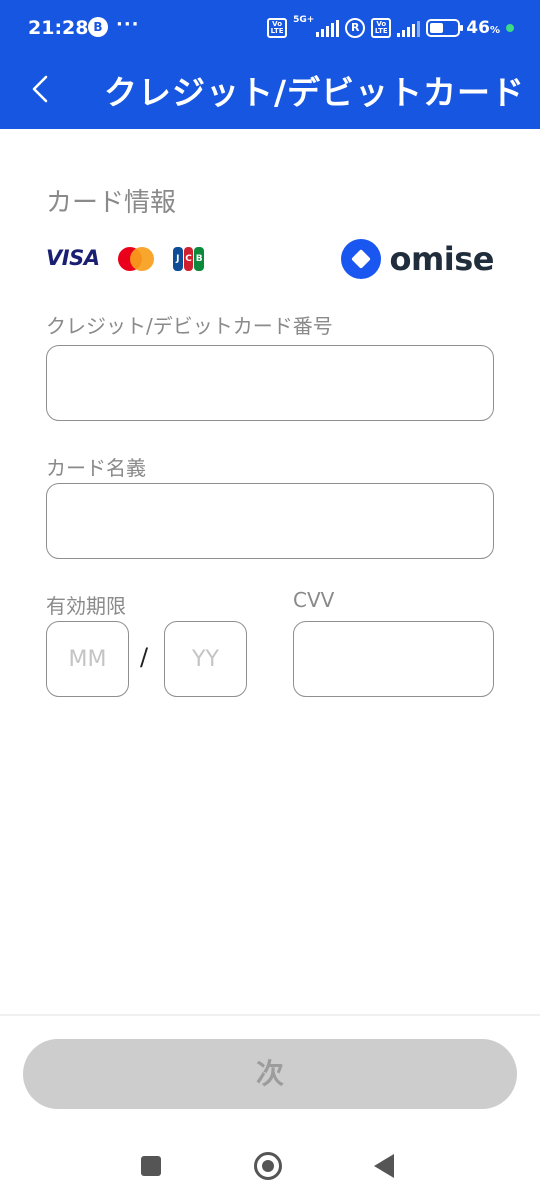 The image size is (540, 1200). I want to click on battery-percent: 46%, so click(483, 28).